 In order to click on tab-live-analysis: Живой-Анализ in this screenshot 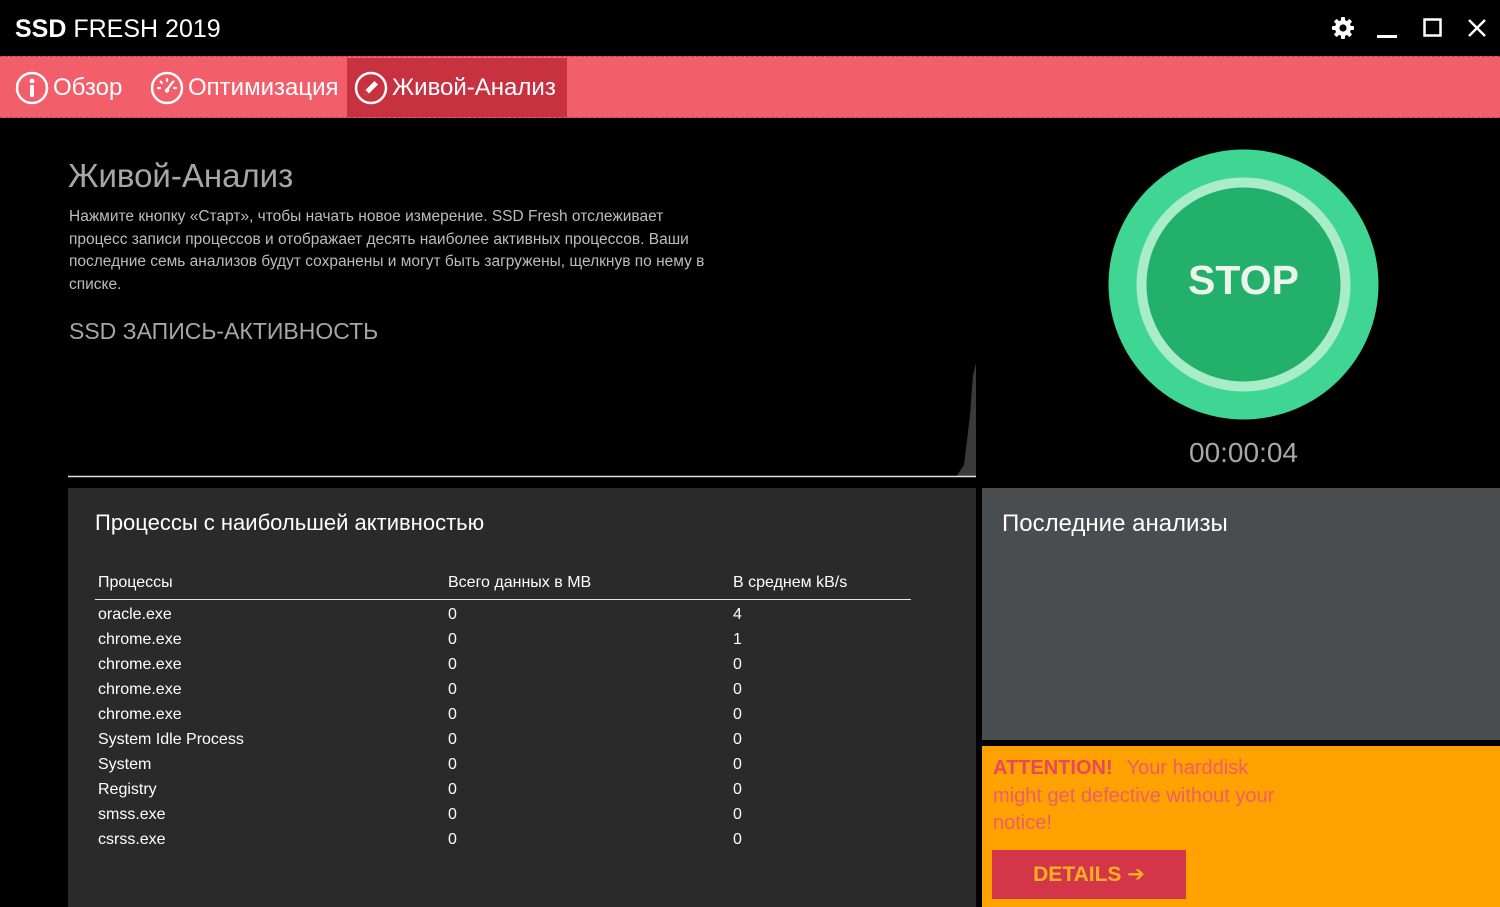, I will do `click(457, 87)`.